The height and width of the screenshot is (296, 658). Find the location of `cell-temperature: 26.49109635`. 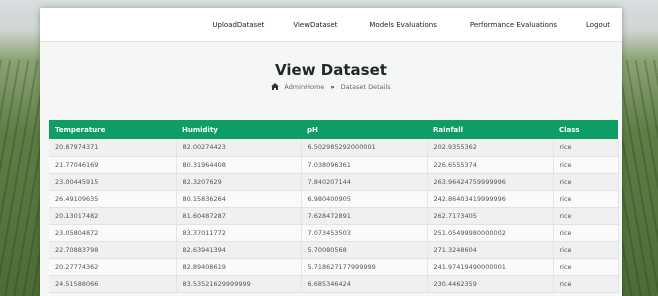

cell-temperature: 26.49109635 is located at coordinates (113, 199).